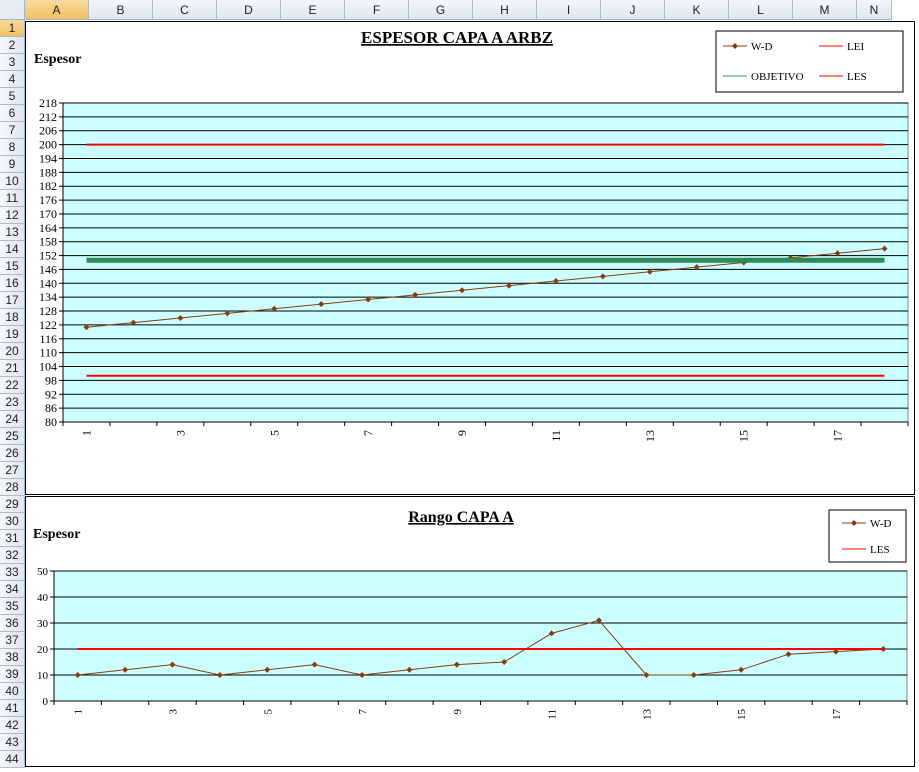 This screenshot has width=919, height=772. What do you see at coordinates (12, 759) in the screenshot?
I see `row-header-44: 44` at bounding box center [12, 759].